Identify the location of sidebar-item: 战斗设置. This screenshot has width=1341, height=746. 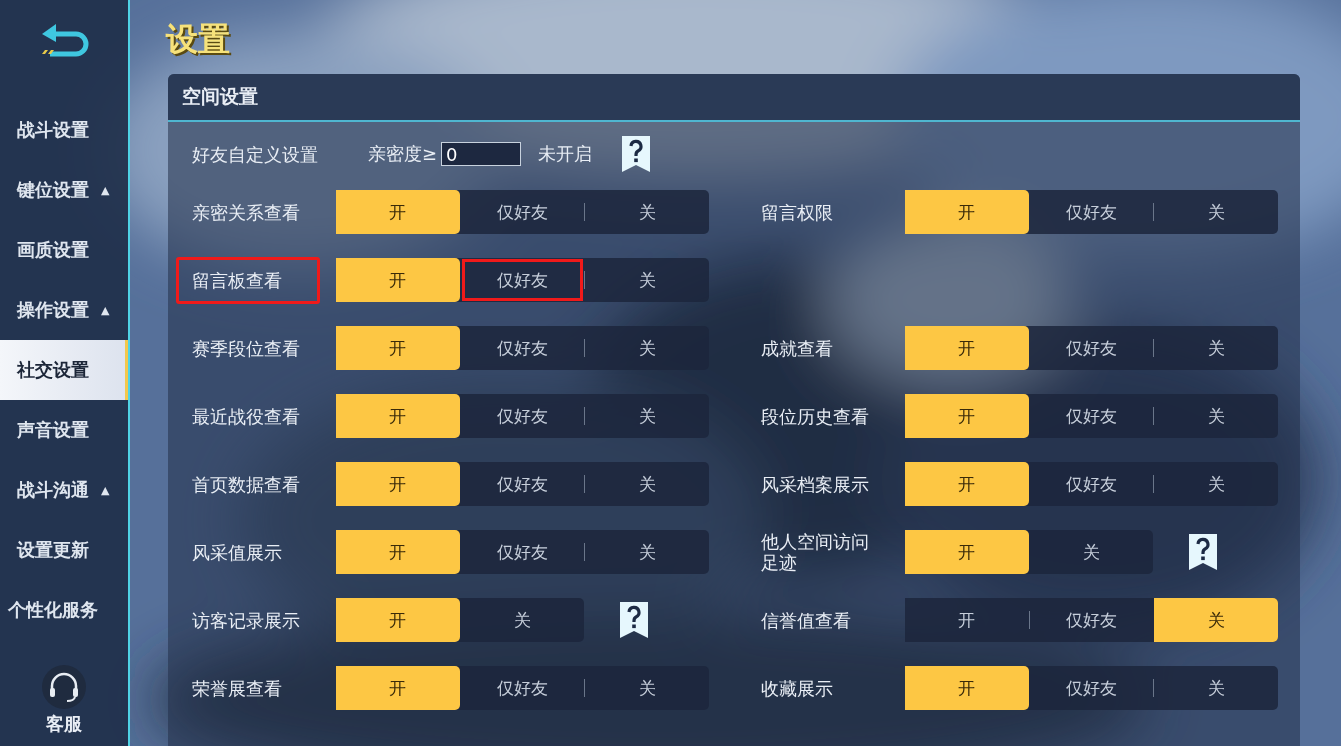
(64, 130).